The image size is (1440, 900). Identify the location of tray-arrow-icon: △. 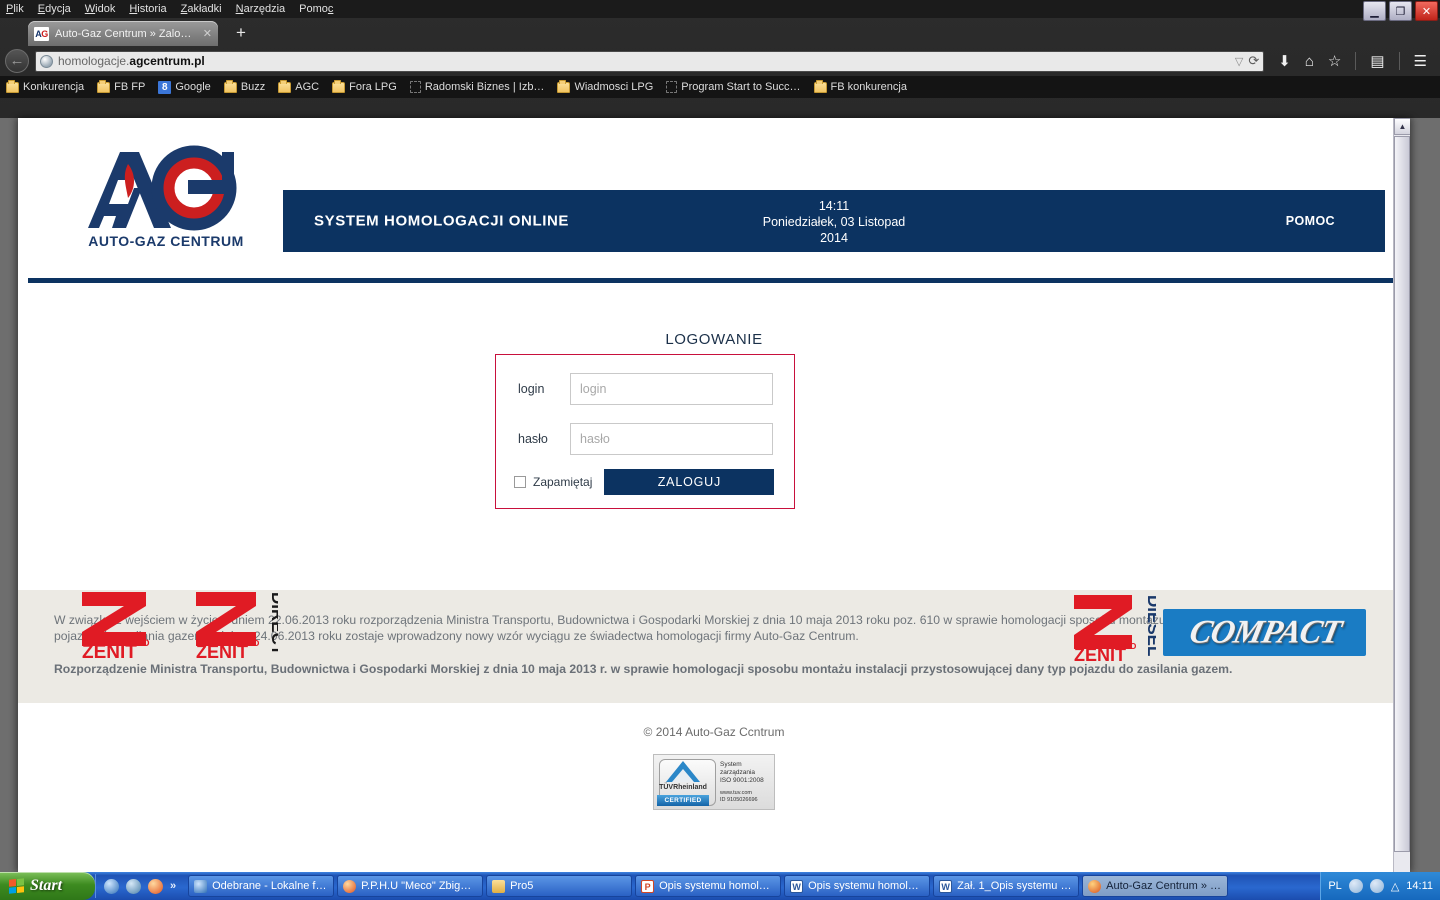
(1395, 886).